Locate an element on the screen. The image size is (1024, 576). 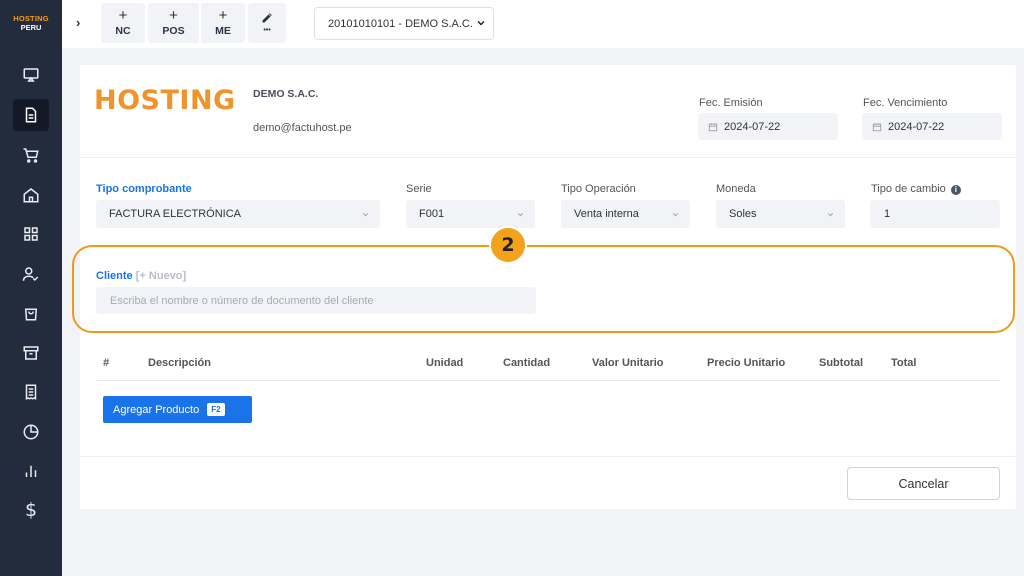
cart-icon is located at coordinates (31, 155).